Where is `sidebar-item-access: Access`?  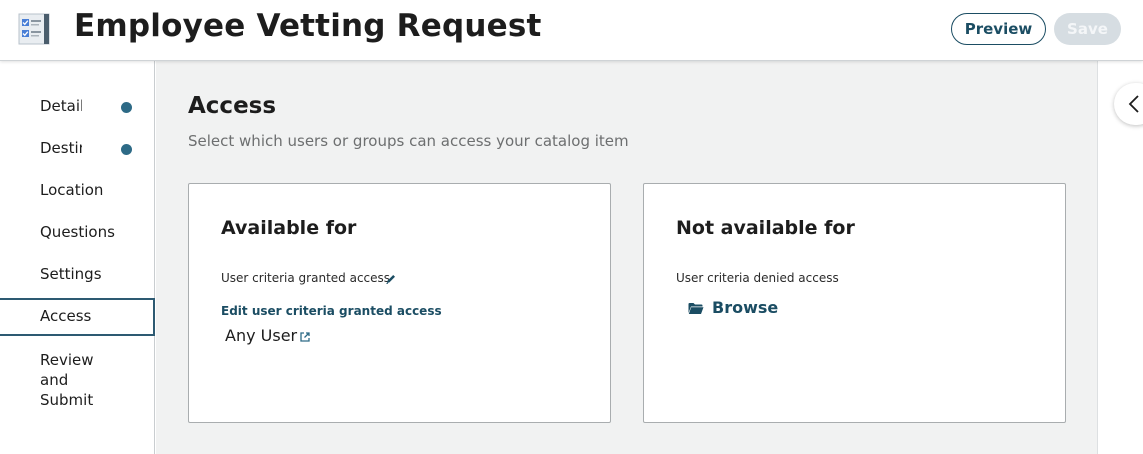
sidebar-item-access: Access is located at coordinates (77, 317).